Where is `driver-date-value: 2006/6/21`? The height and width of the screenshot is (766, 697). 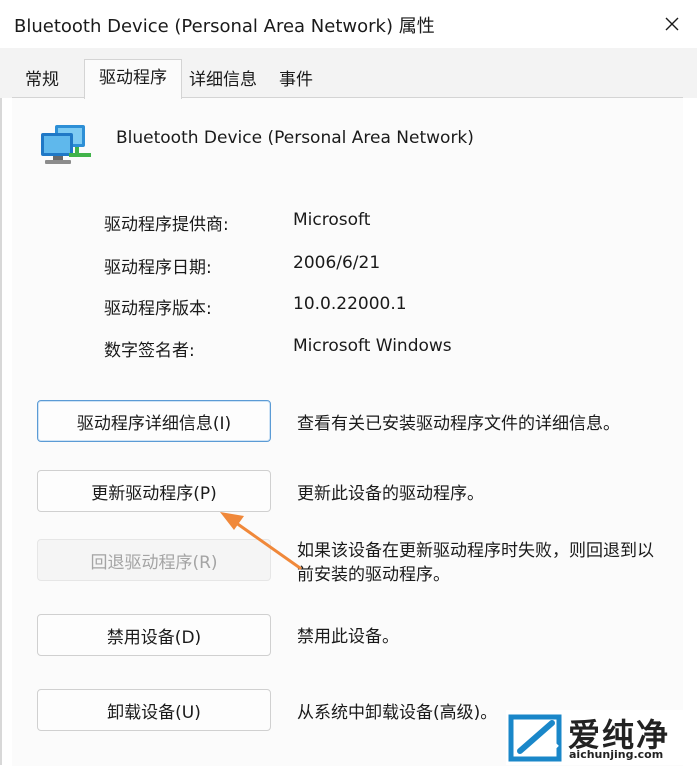
driver-date-value: 2006/6/21 is located at coordinates (337, 263).